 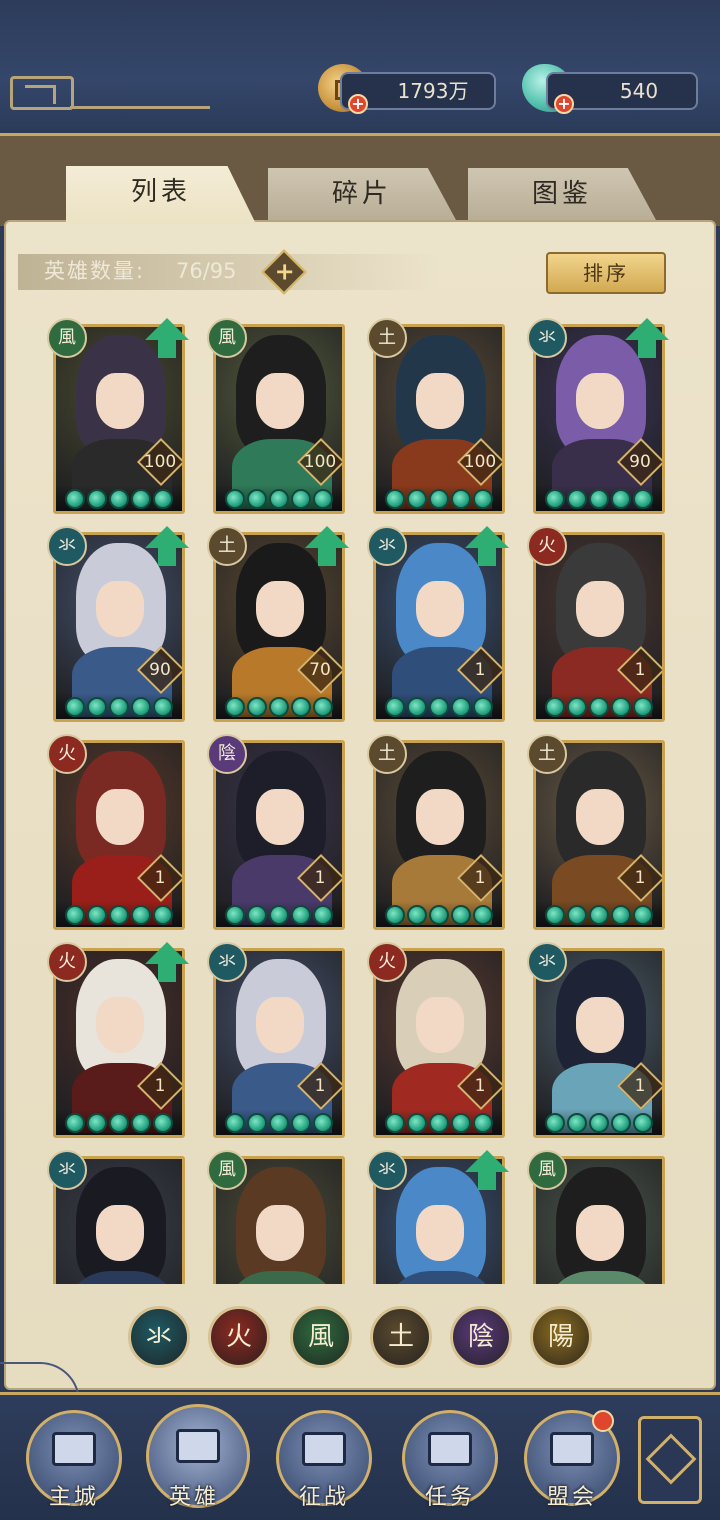 I want to click on top-bar, so click(x=360, y=68).